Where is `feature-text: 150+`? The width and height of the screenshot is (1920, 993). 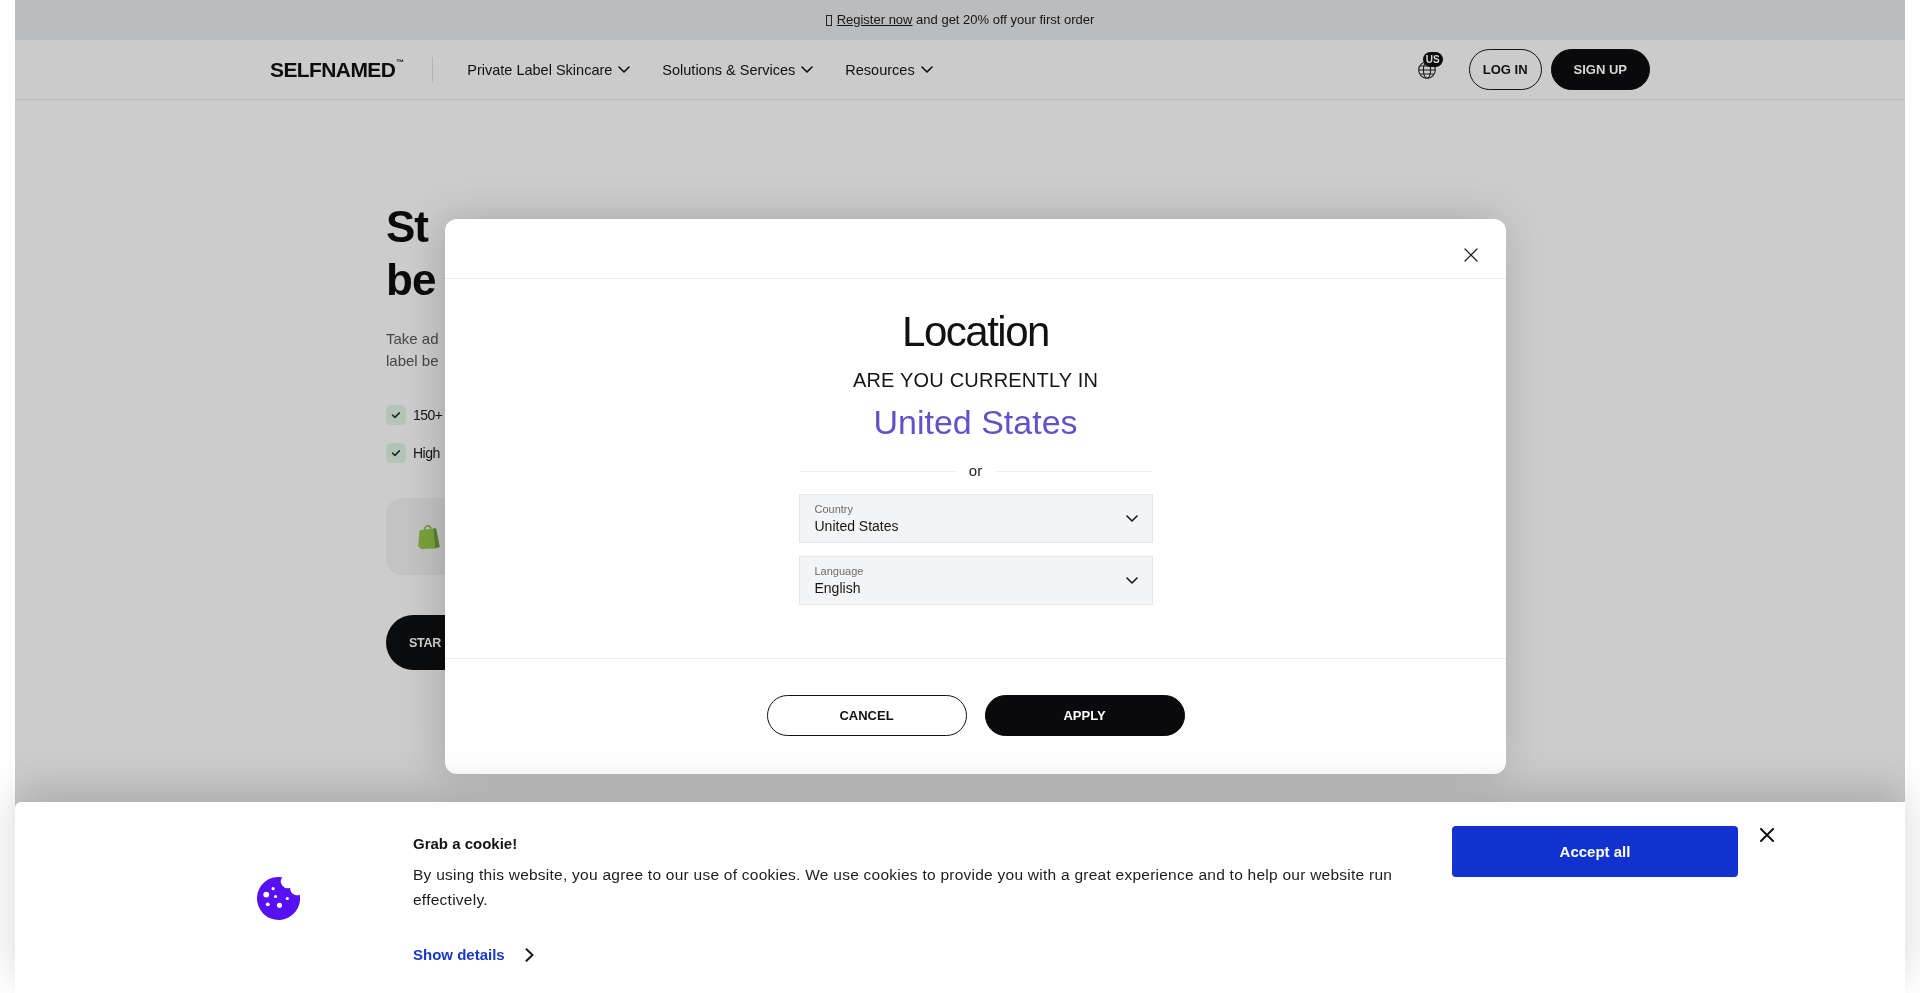 feature-text: 150+ is located at coordinates (428, 415).